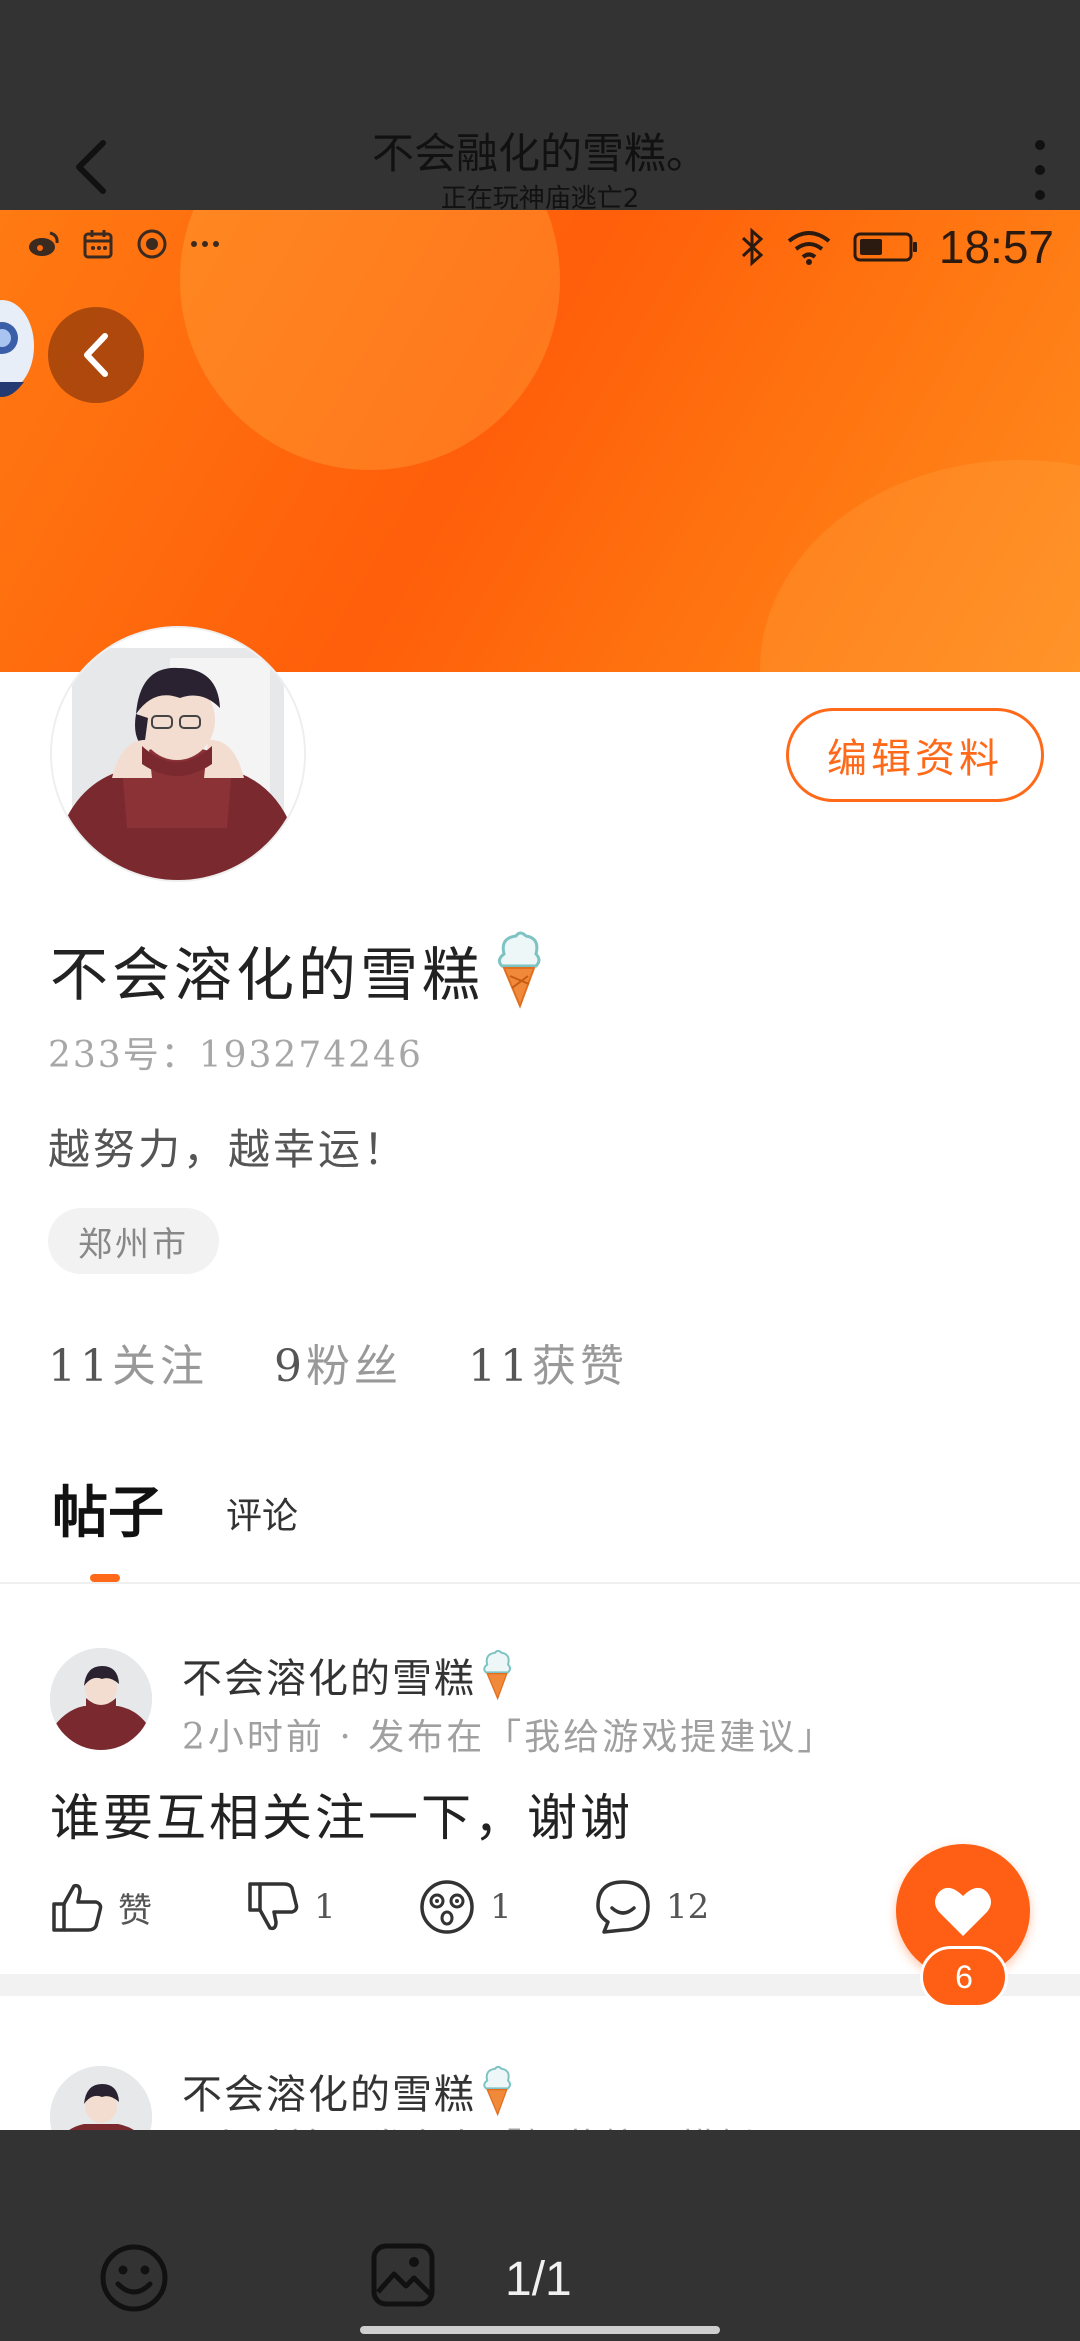  I want to click on dislike-button: 1, so click(332, 1907).